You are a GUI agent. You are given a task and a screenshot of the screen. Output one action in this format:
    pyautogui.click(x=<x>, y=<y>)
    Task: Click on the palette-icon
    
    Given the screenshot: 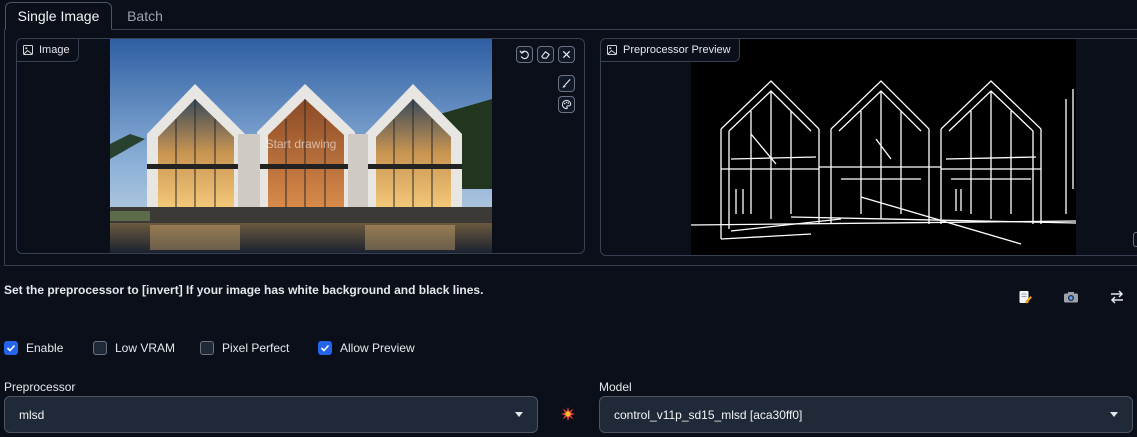 What is the action you would take?
    pyautogui.click(x=566, y=104)
    